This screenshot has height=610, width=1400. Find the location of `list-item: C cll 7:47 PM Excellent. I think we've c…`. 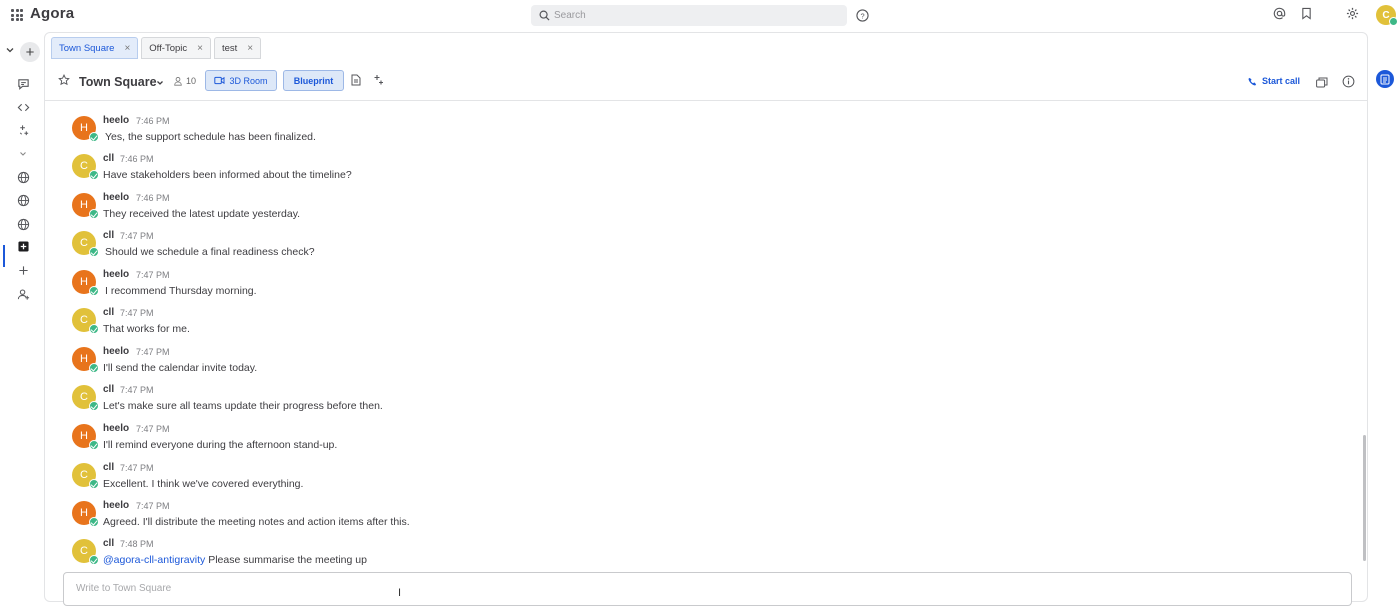

list-item: C cll 7:47 PM Excellent. I think we've c… is located at coordinates (695, 472).